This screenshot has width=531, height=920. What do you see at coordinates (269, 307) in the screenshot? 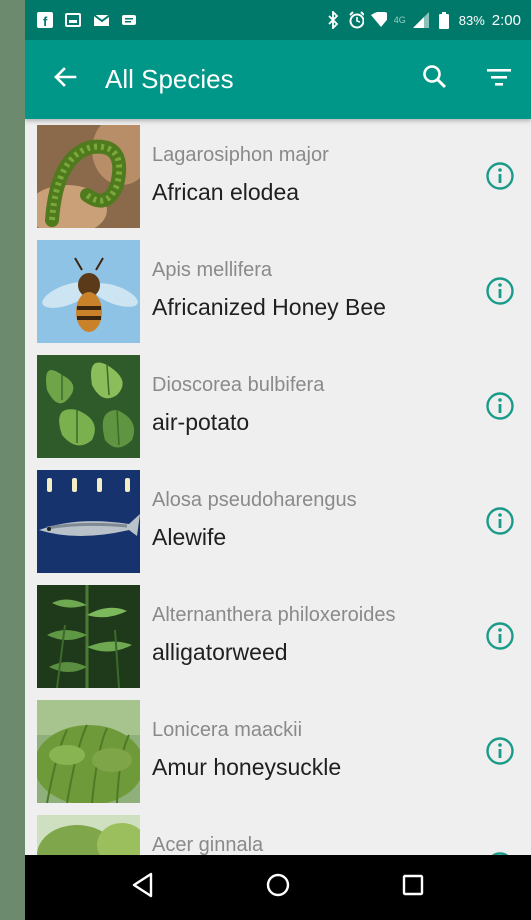
I see `common-name: Africanized Honey Bee` at bounding box center [269, 307].